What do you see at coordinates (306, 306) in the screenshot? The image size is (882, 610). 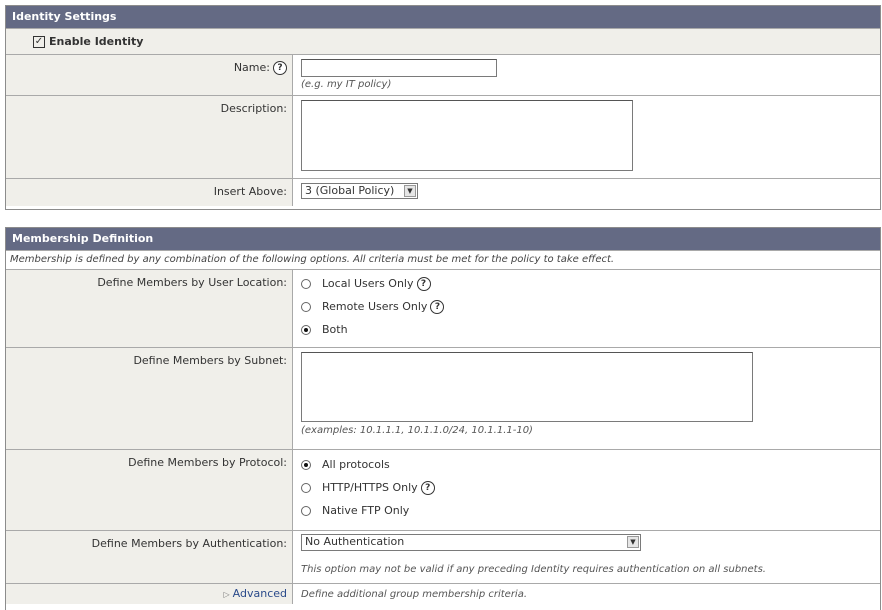 I see `radio-remote-users` at bounding box center [306, 306].